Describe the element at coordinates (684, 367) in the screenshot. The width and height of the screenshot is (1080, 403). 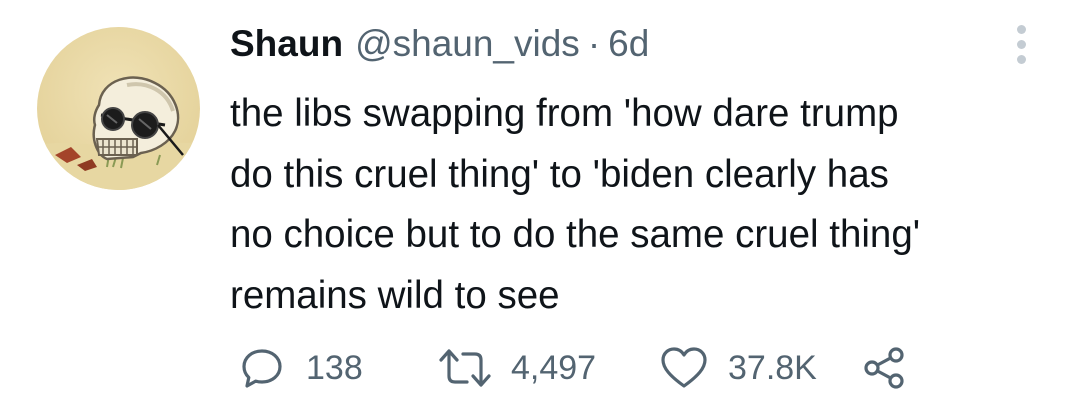
I see `heart-icon` at that location.